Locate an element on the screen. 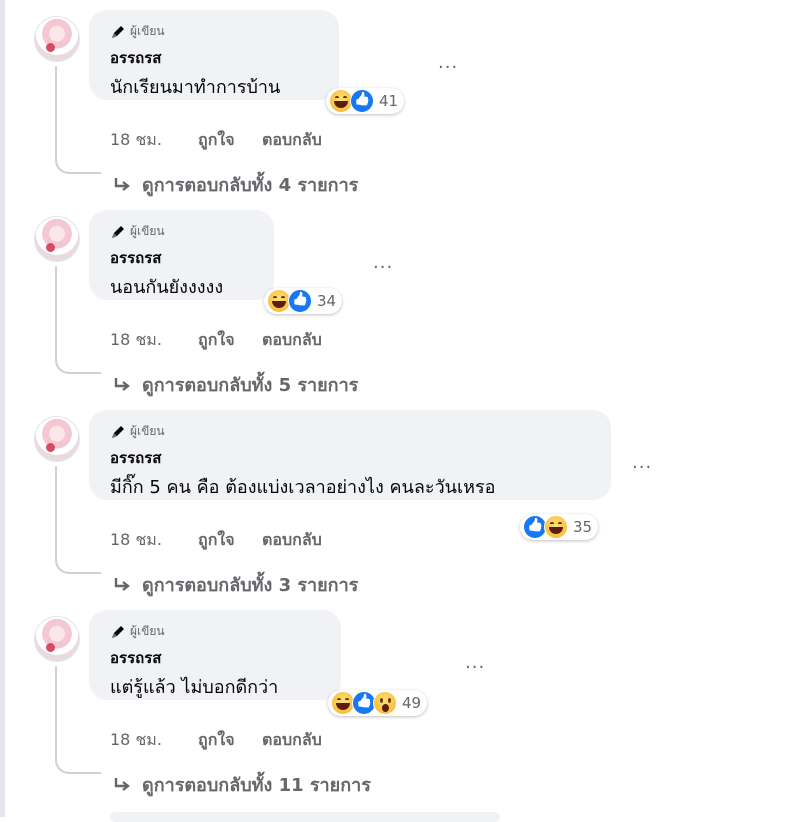 This screenshot has width=800, height=822. view-replies-link: ดูการตอบกลับทั้ง 5 รายการ is located at coordinates (235, 384).